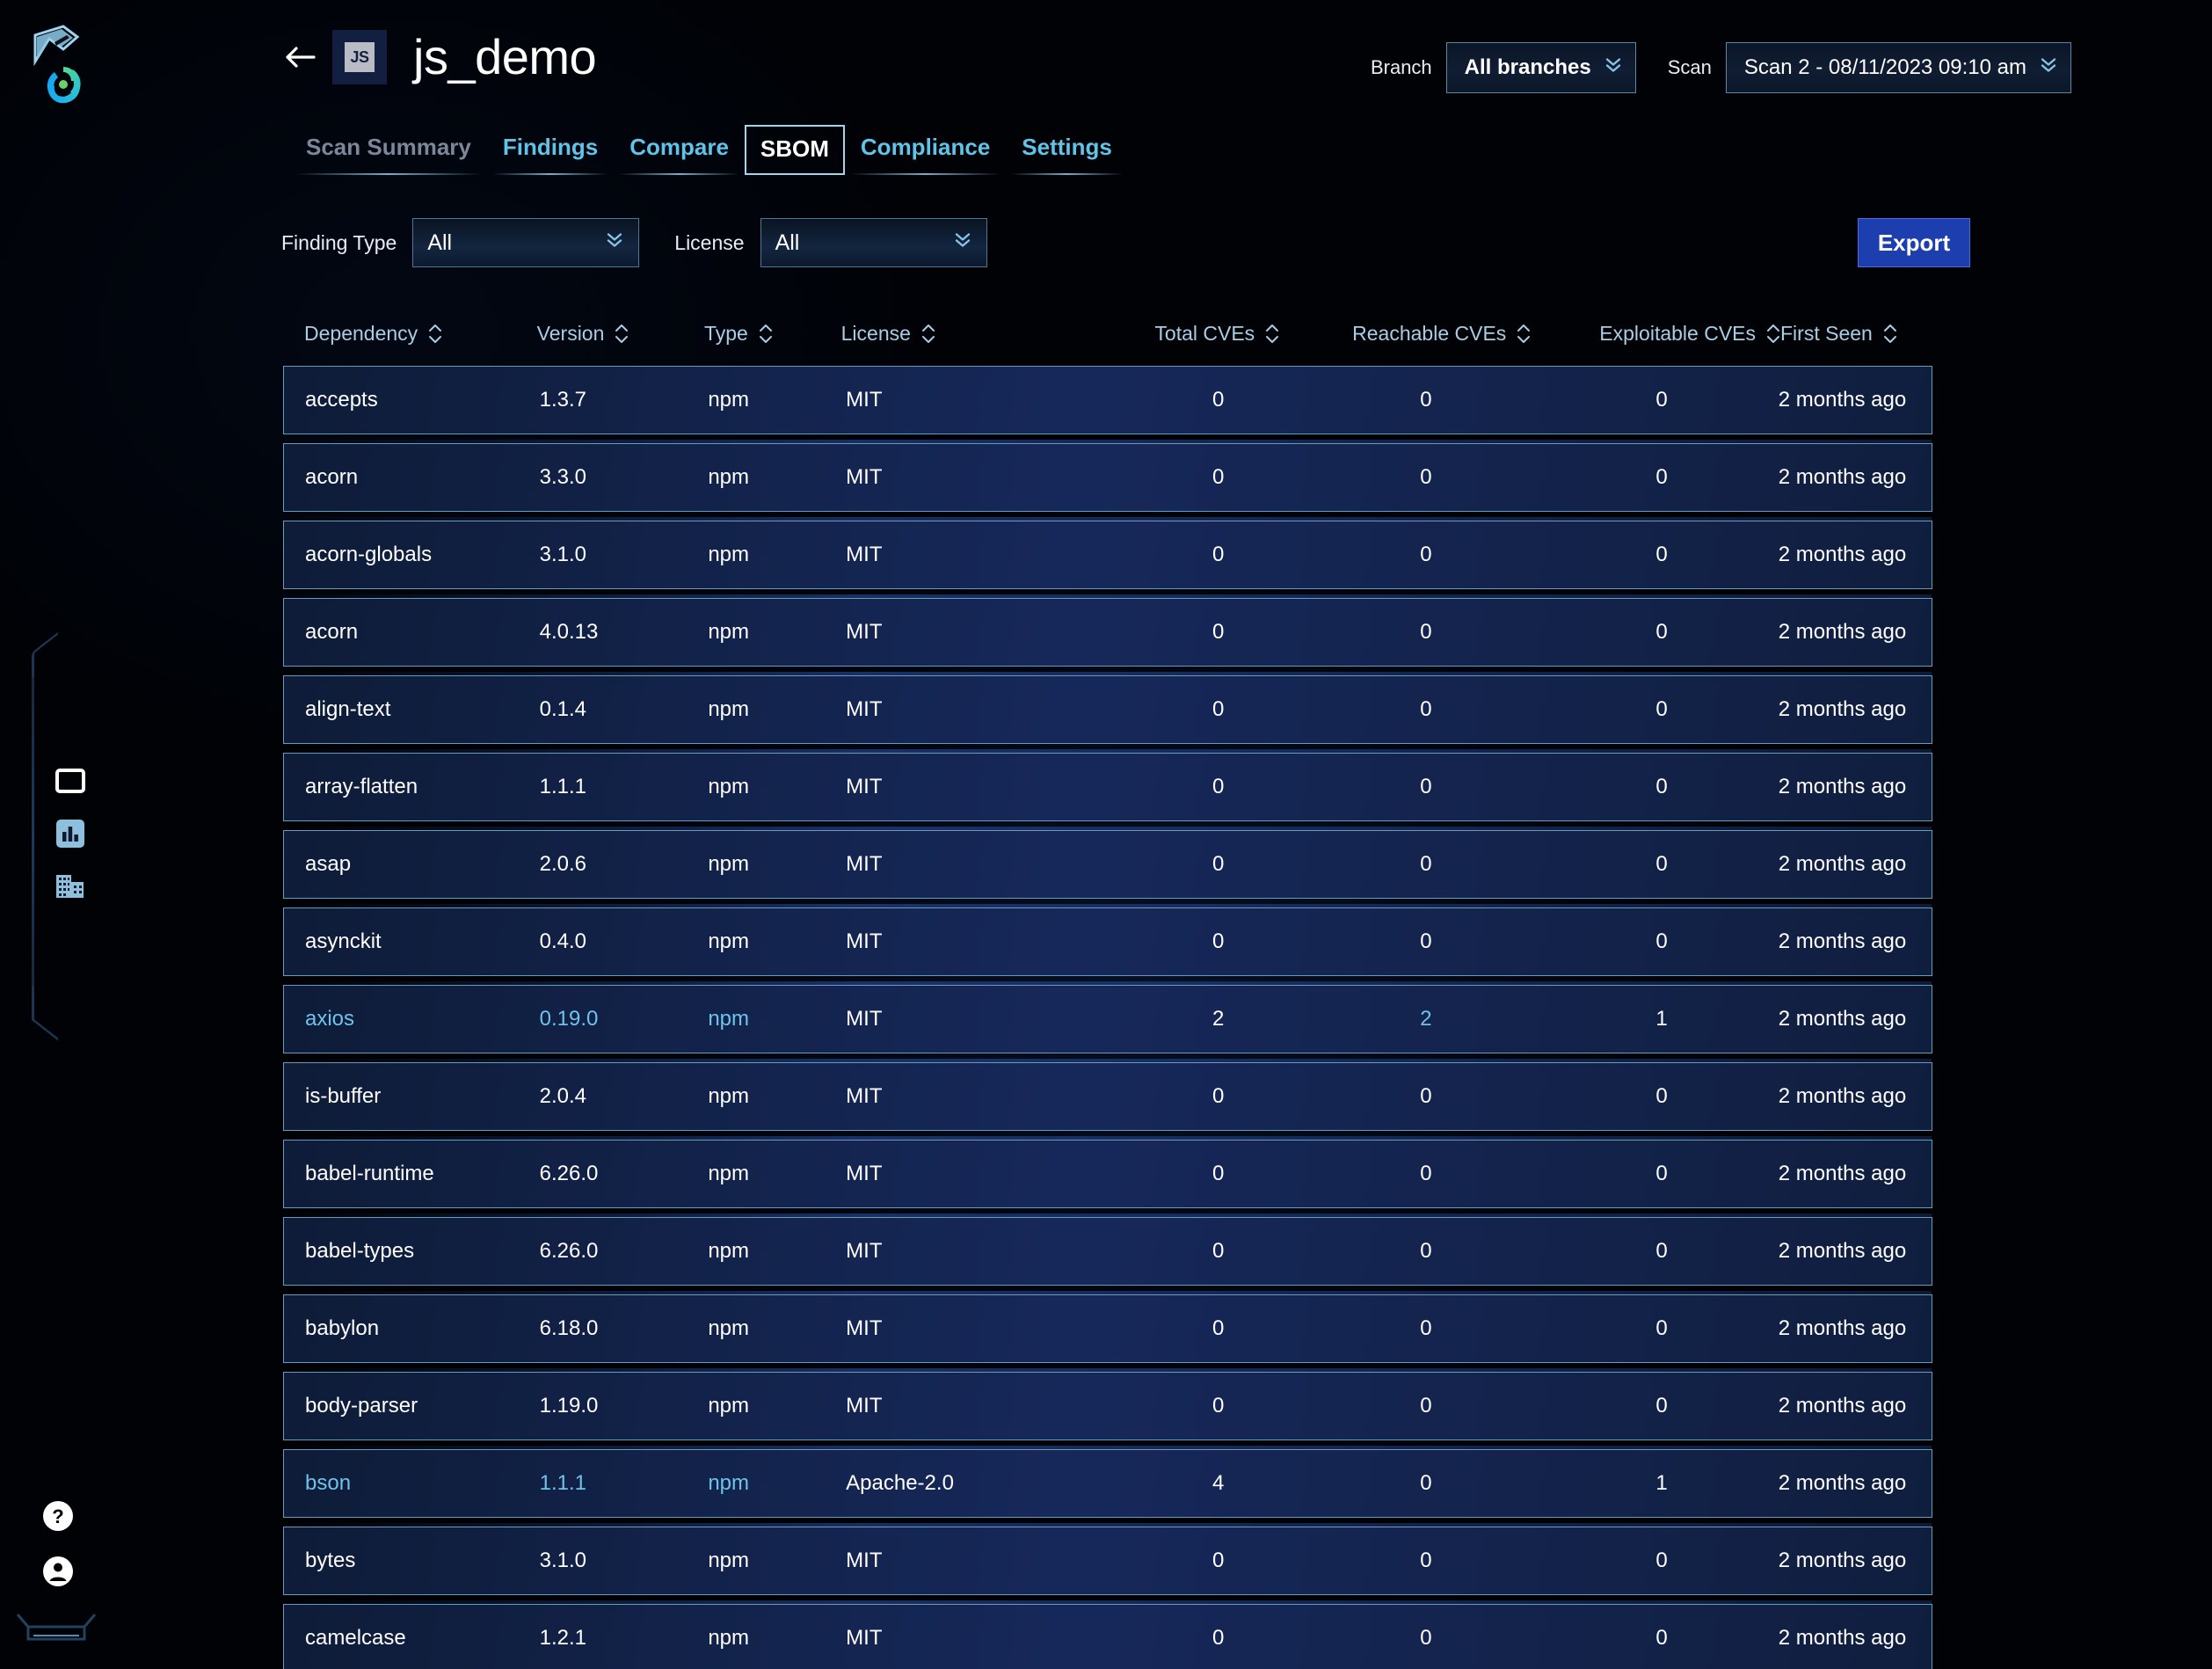  Describe the element at coordinates (563, 1638) in the screenshot. I see `cell-version: 1.2.1` at that location.